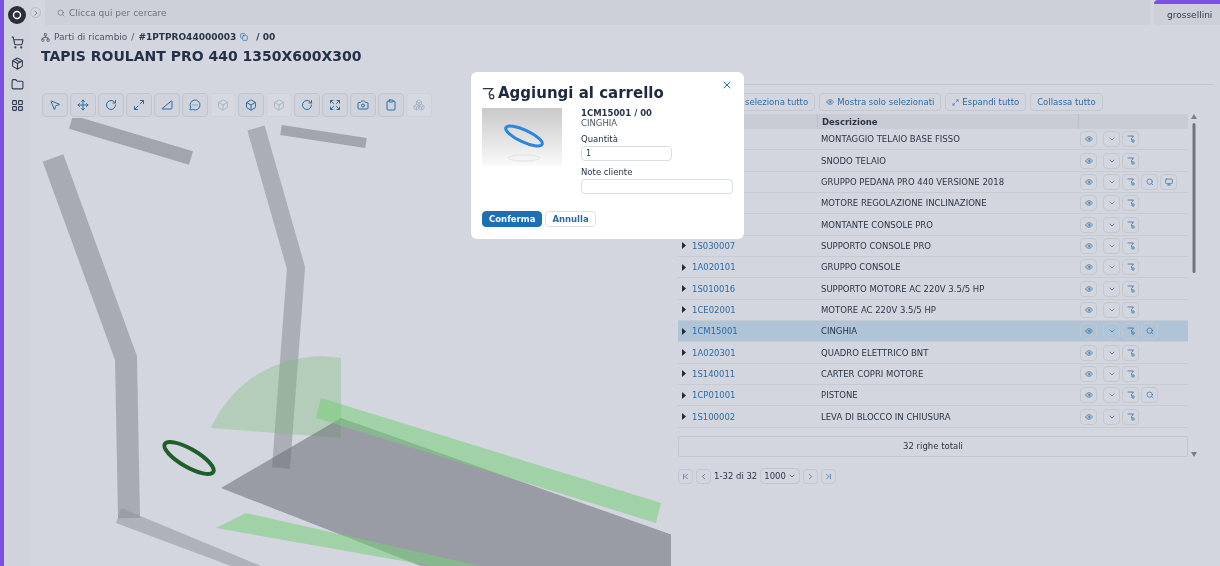 This screenshot has width=1220, height=566. What do you see at coordinates (828, 476) in the screenshot?
I see `last-page-button` at bounding box center [828, 476].